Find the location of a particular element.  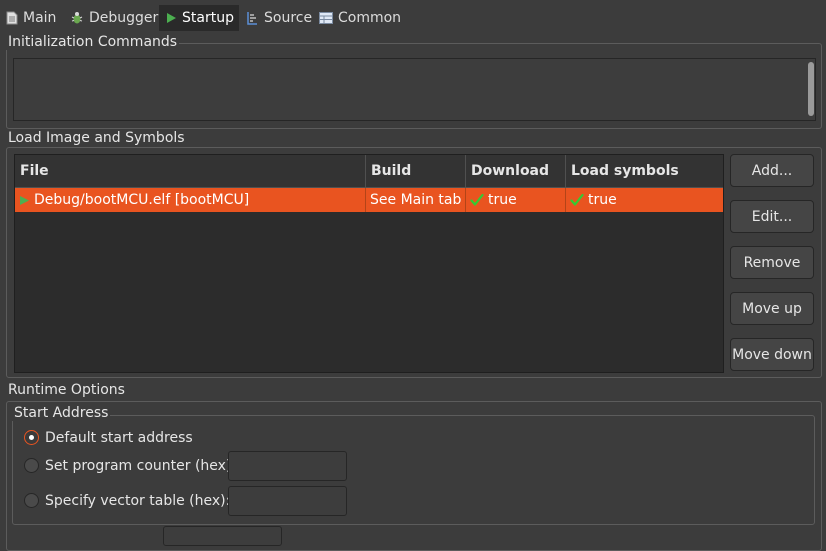

tab-source: Source is located at coordinates (278, 18).